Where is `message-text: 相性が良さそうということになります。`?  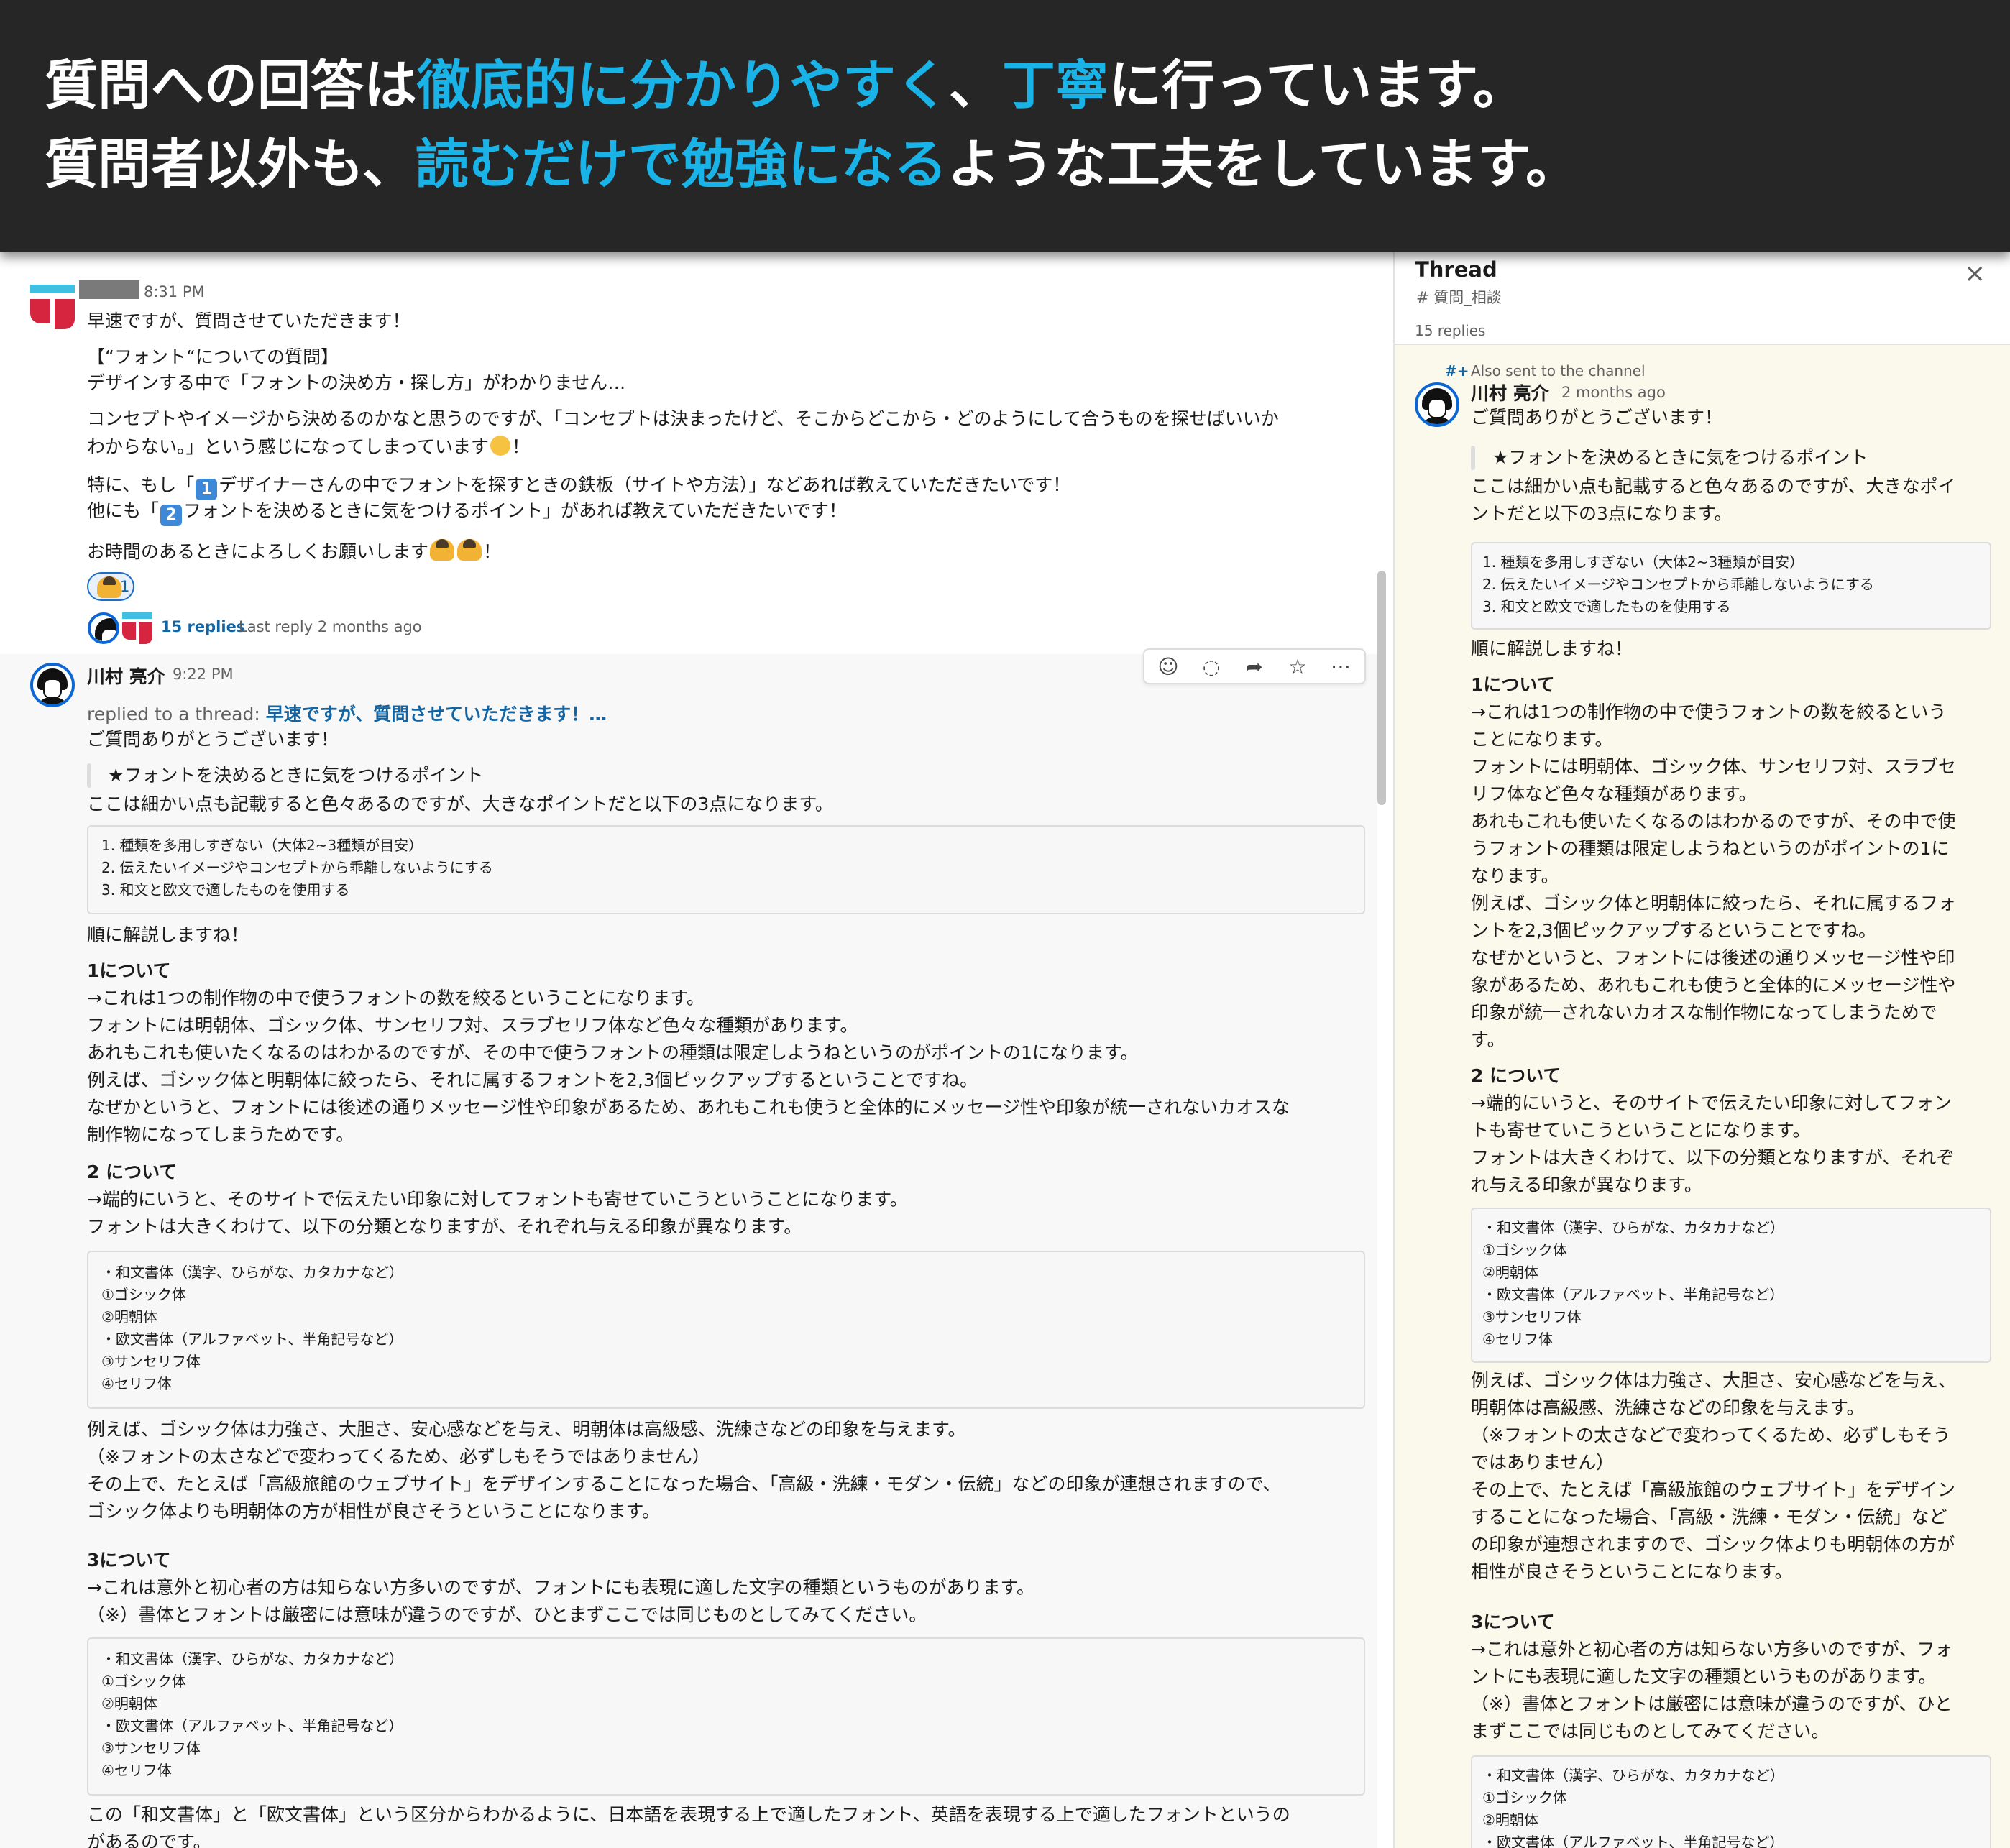 message-text: 相性が良さそうということになります。 is located at coordinates (1632, 1571).